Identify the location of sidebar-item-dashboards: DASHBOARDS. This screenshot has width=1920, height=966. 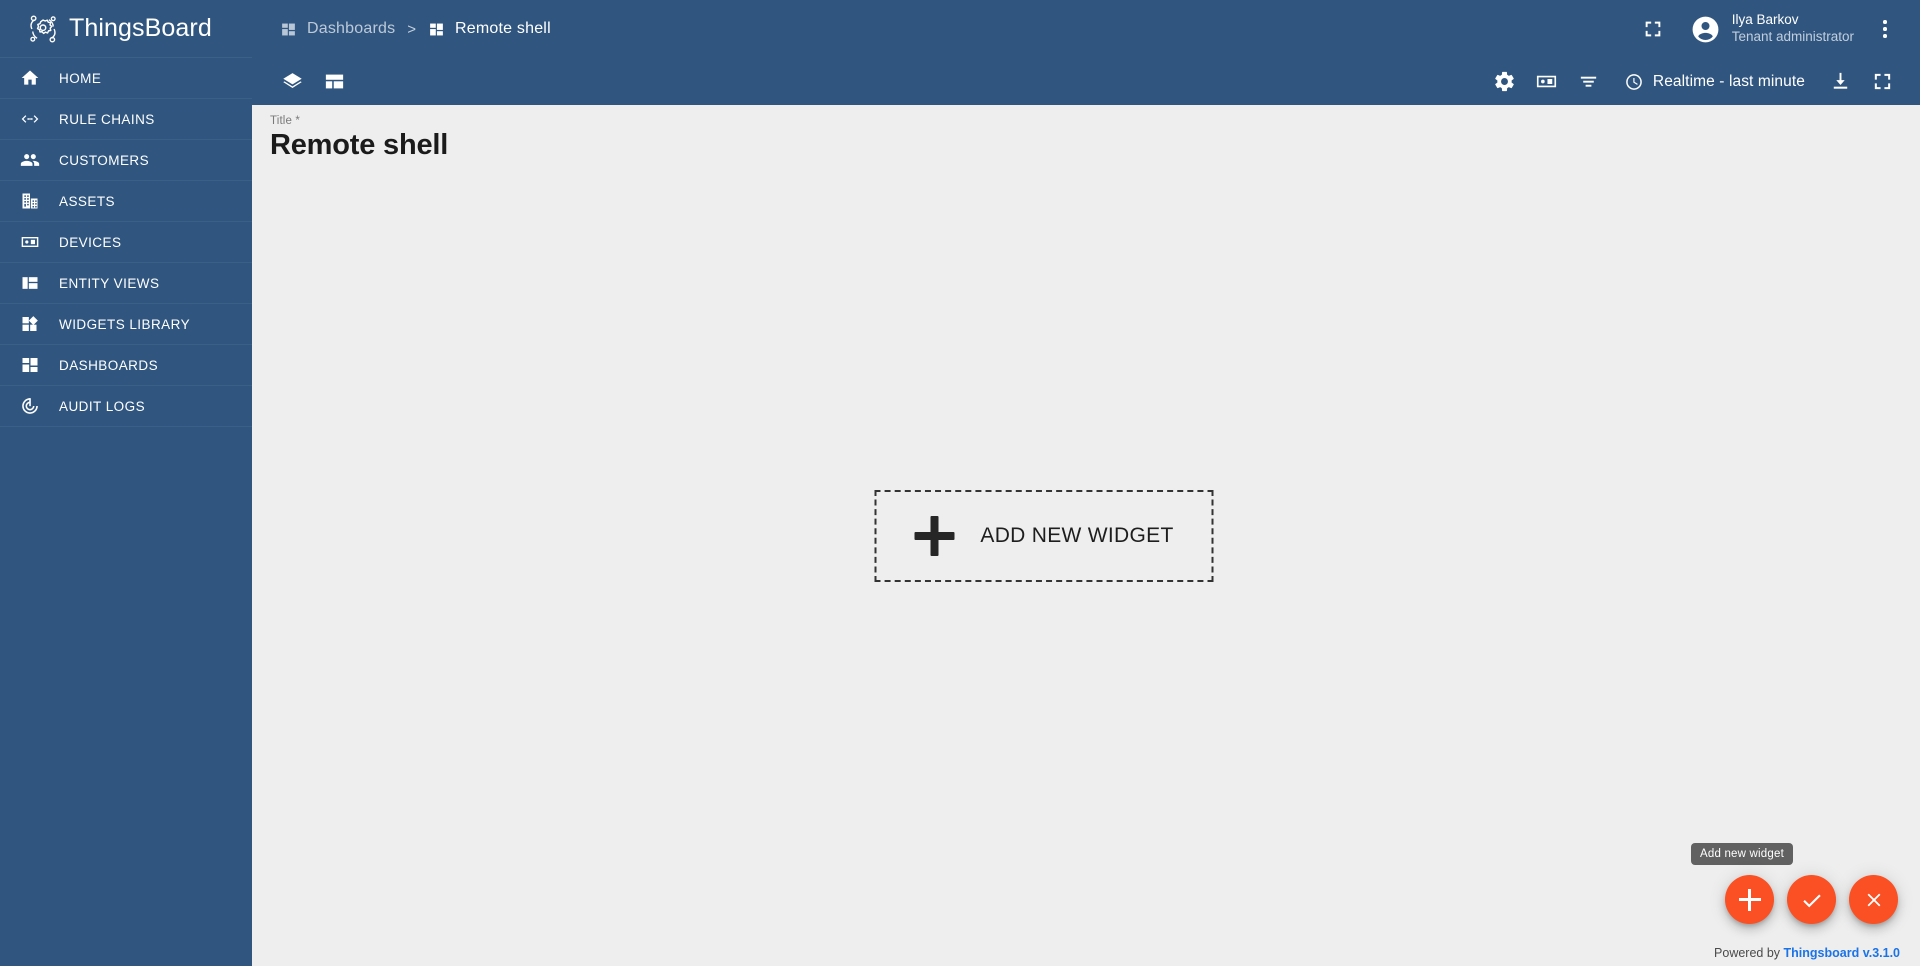
(126, 365).